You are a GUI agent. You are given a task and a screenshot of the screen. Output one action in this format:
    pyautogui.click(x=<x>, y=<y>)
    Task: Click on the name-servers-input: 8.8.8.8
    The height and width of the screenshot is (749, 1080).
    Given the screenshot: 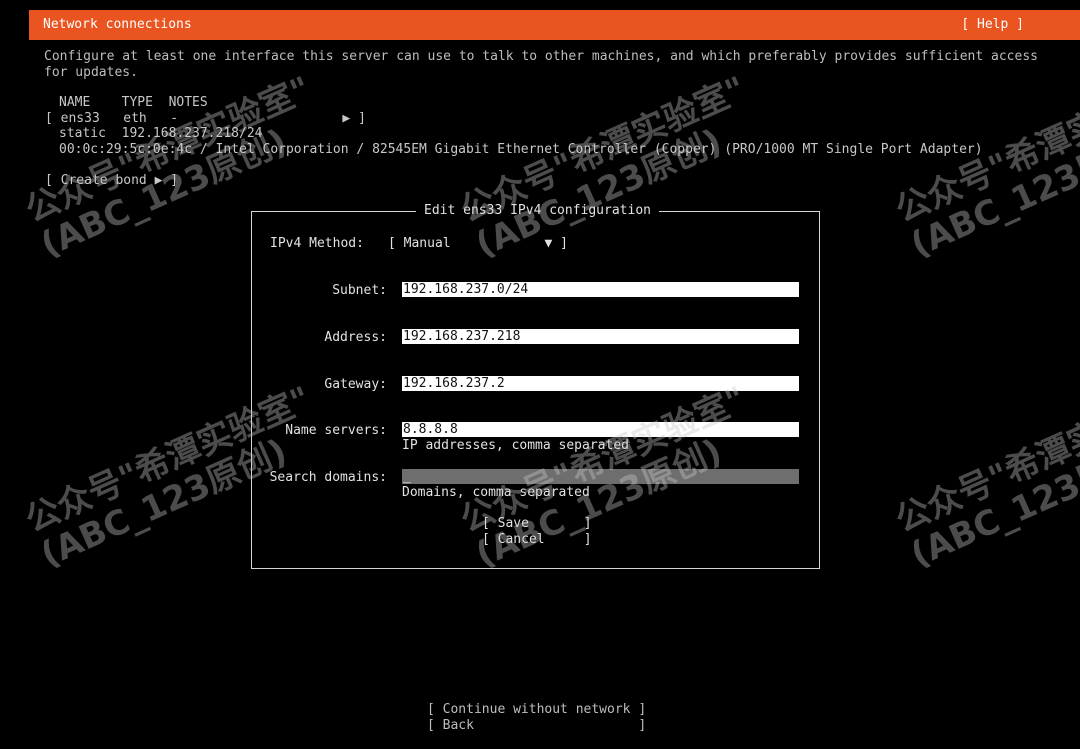 What is the action you would take?
    pyautogui.click(x=600, y=429)
    